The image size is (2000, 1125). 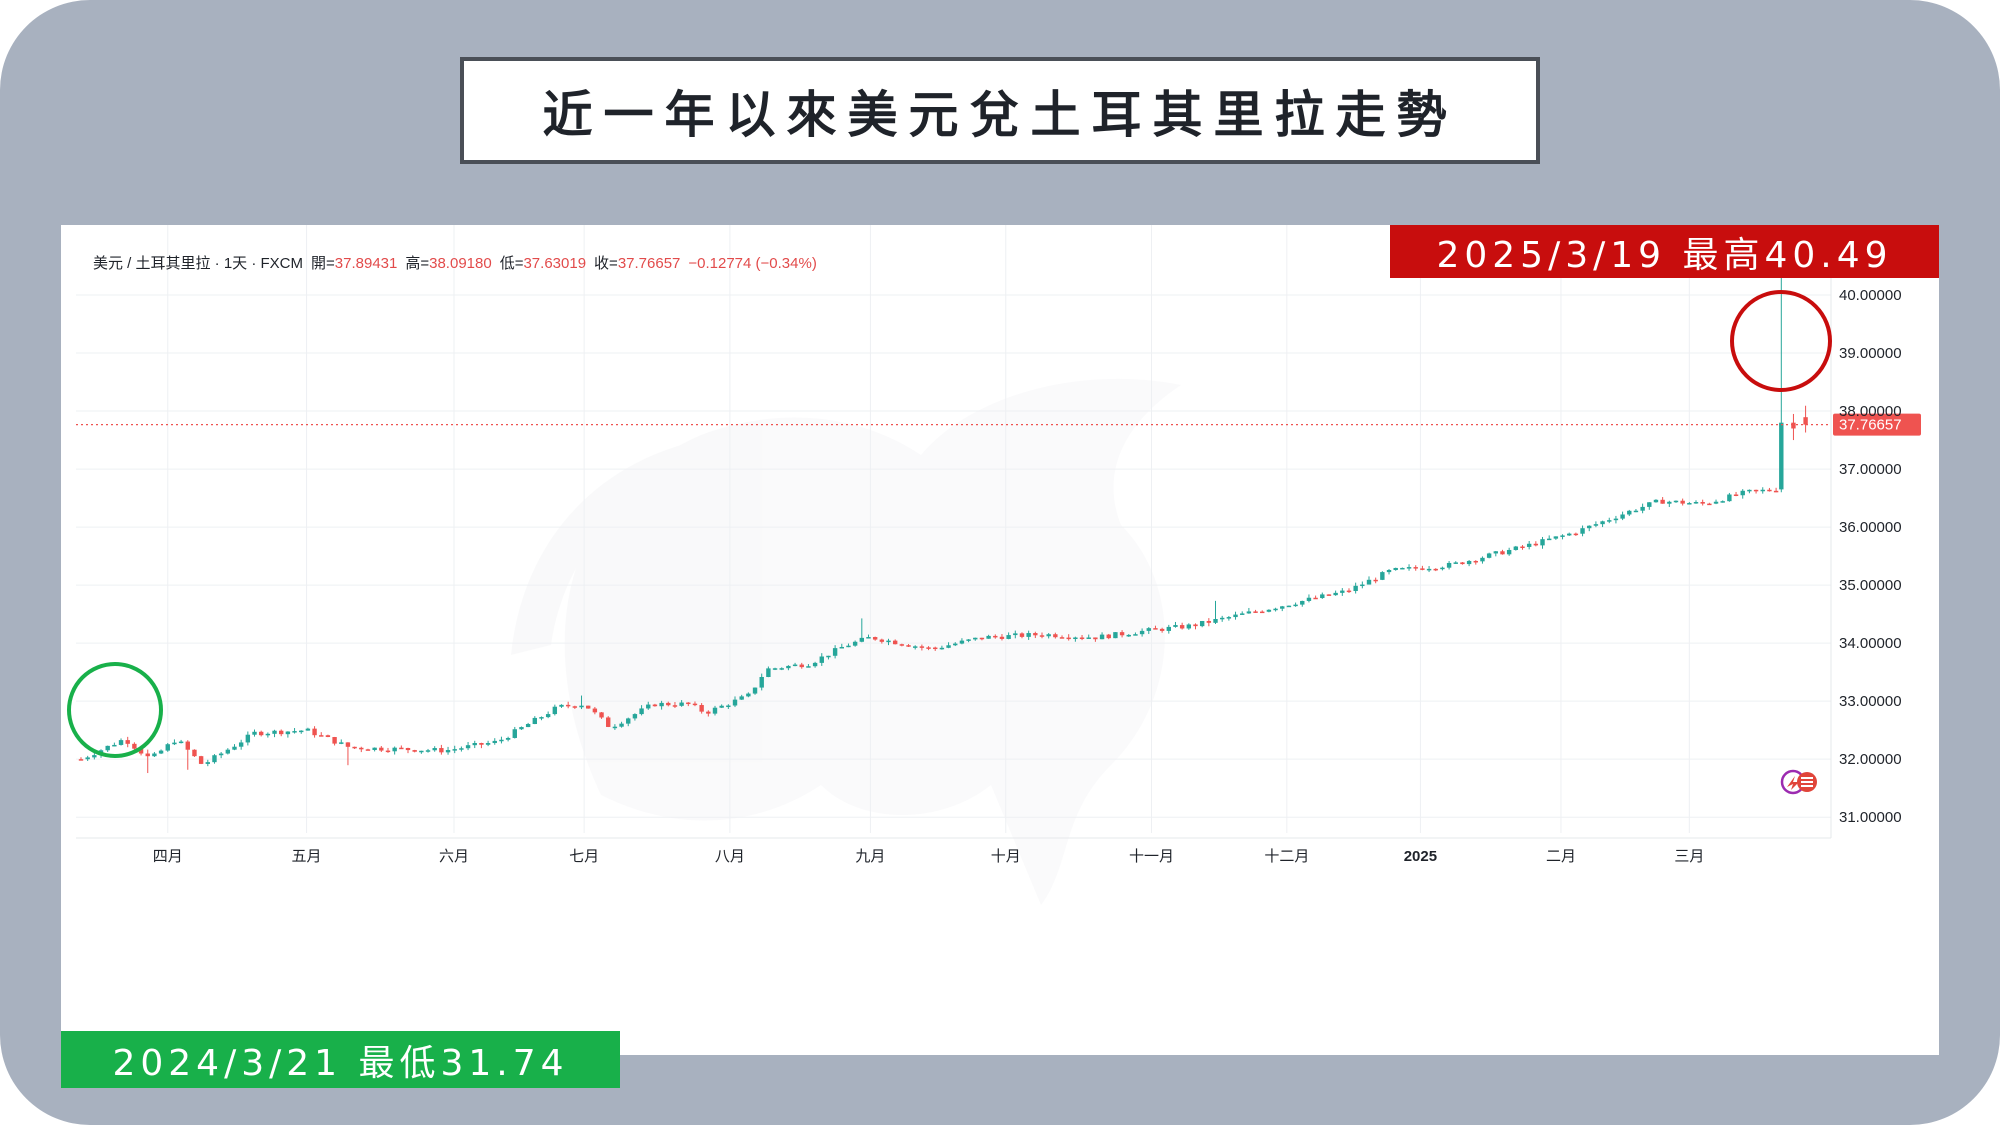 What do you see at coordinates (454, 856) in the screenshot?
I see `x-tick-label: 六月` at bounding box center [454, 856].